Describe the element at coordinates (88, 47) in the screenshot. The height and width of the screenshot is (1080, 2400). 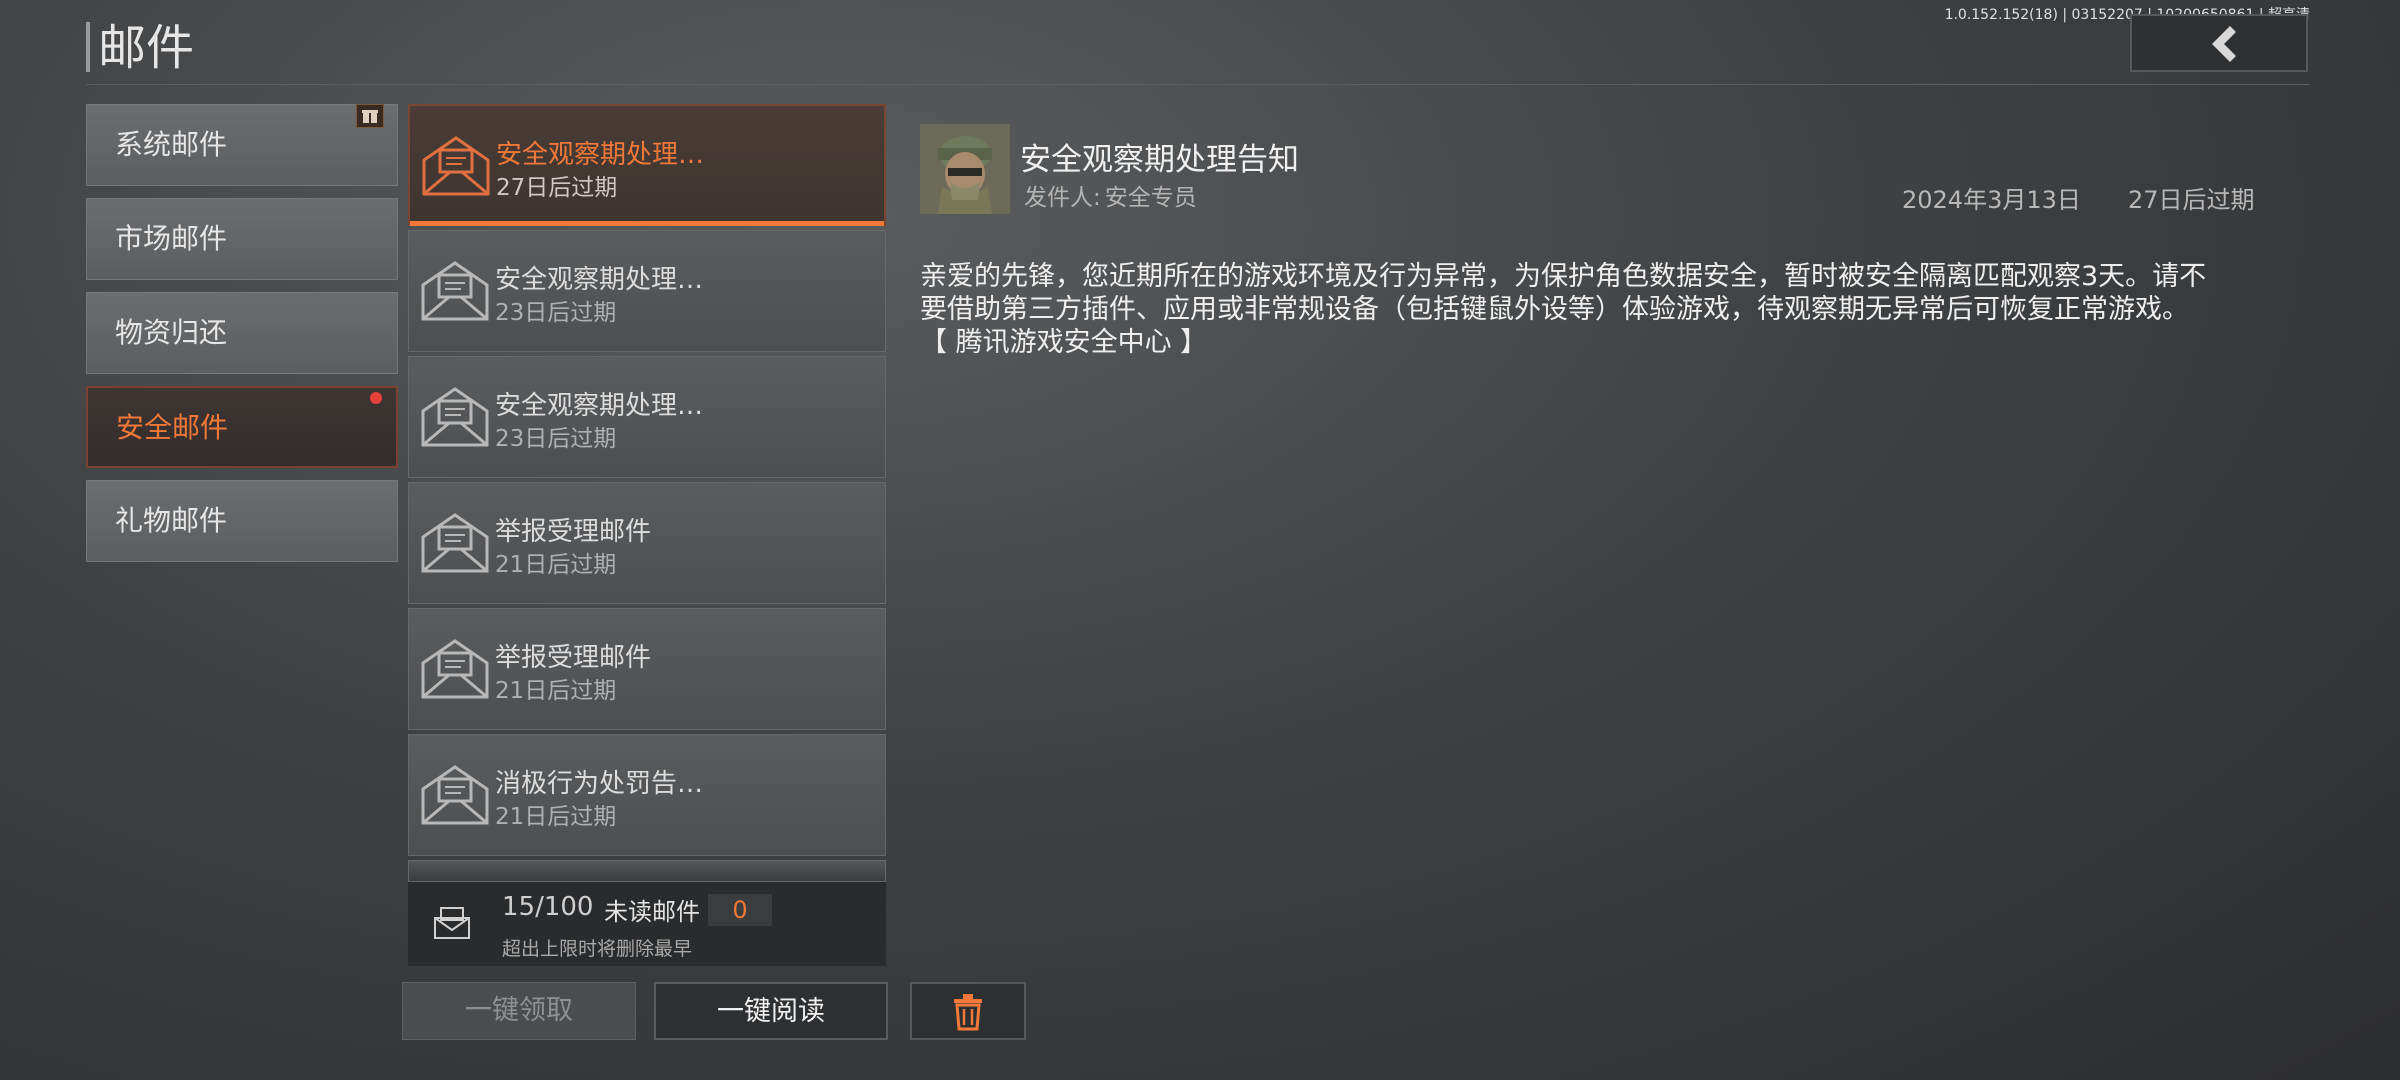
I see `title-accent-bar` at that location.